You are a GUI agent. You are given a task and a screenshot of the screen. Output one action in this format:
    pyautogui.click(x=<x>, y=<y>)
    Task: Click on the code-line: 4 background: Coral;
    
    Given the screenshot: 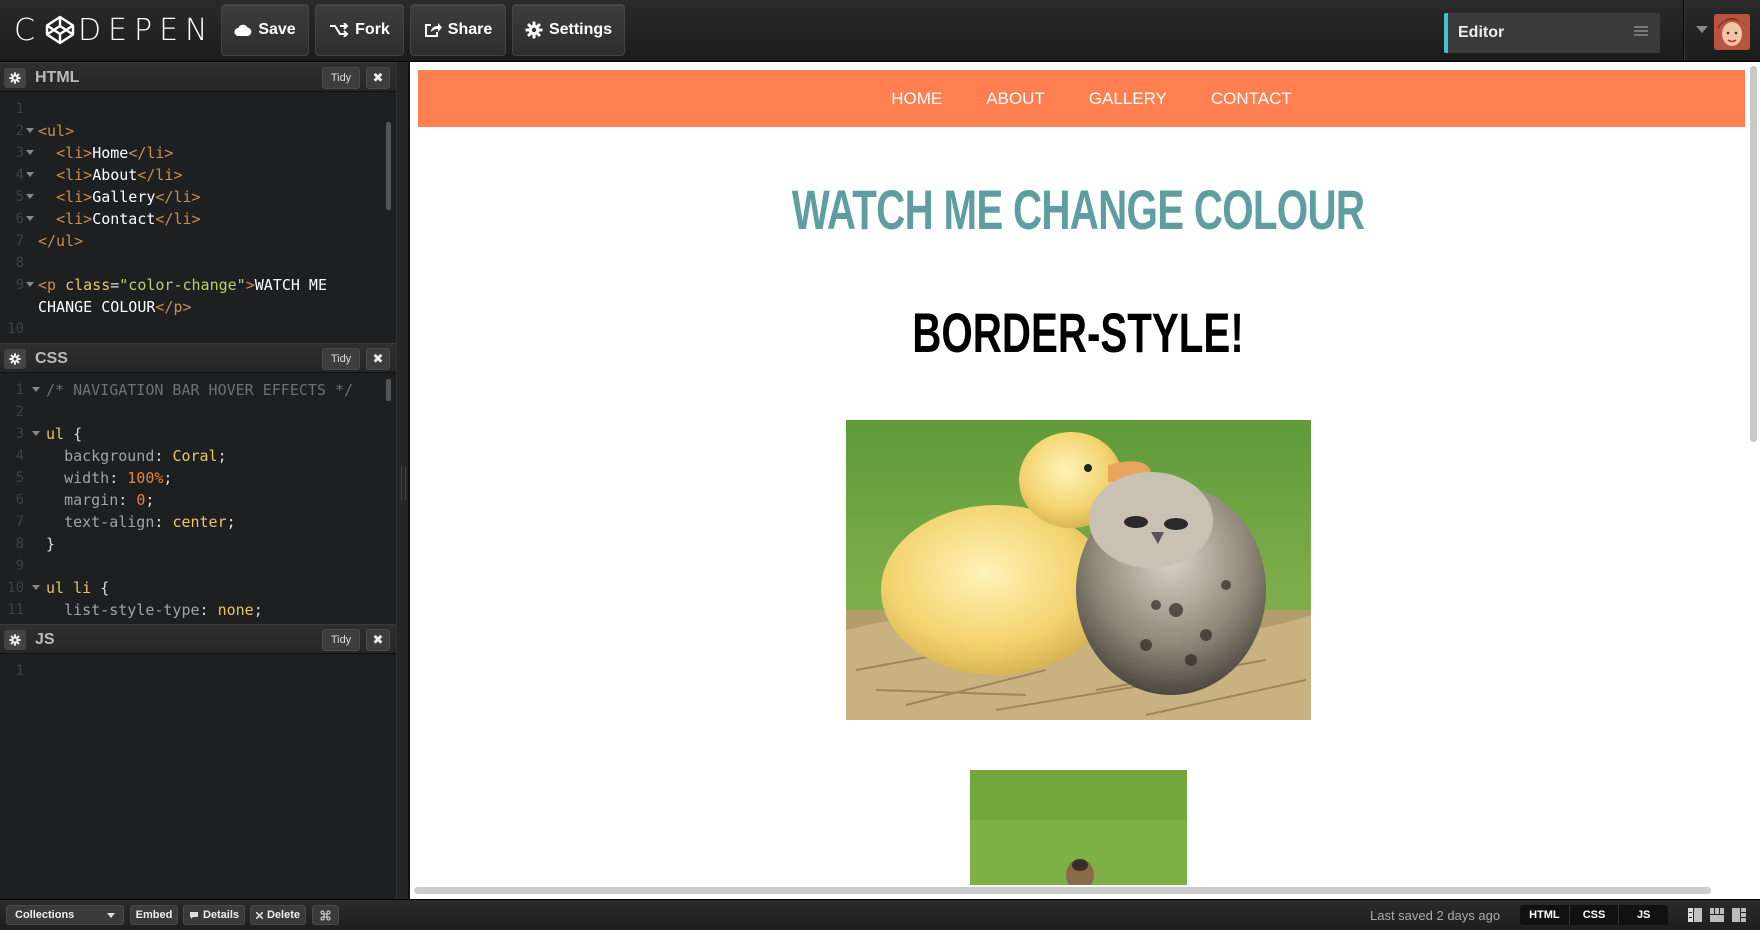 What is the action you would take?
    pyautogui.click(x=121, y=456)
    